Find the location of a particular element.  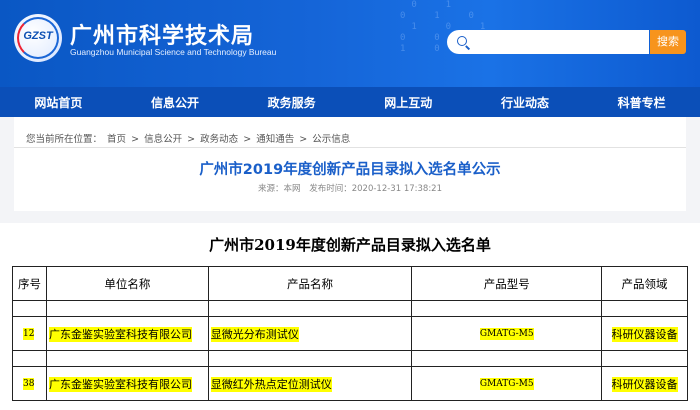

site-title: 广州市科学技术局 is located at coordinates (162, 36).